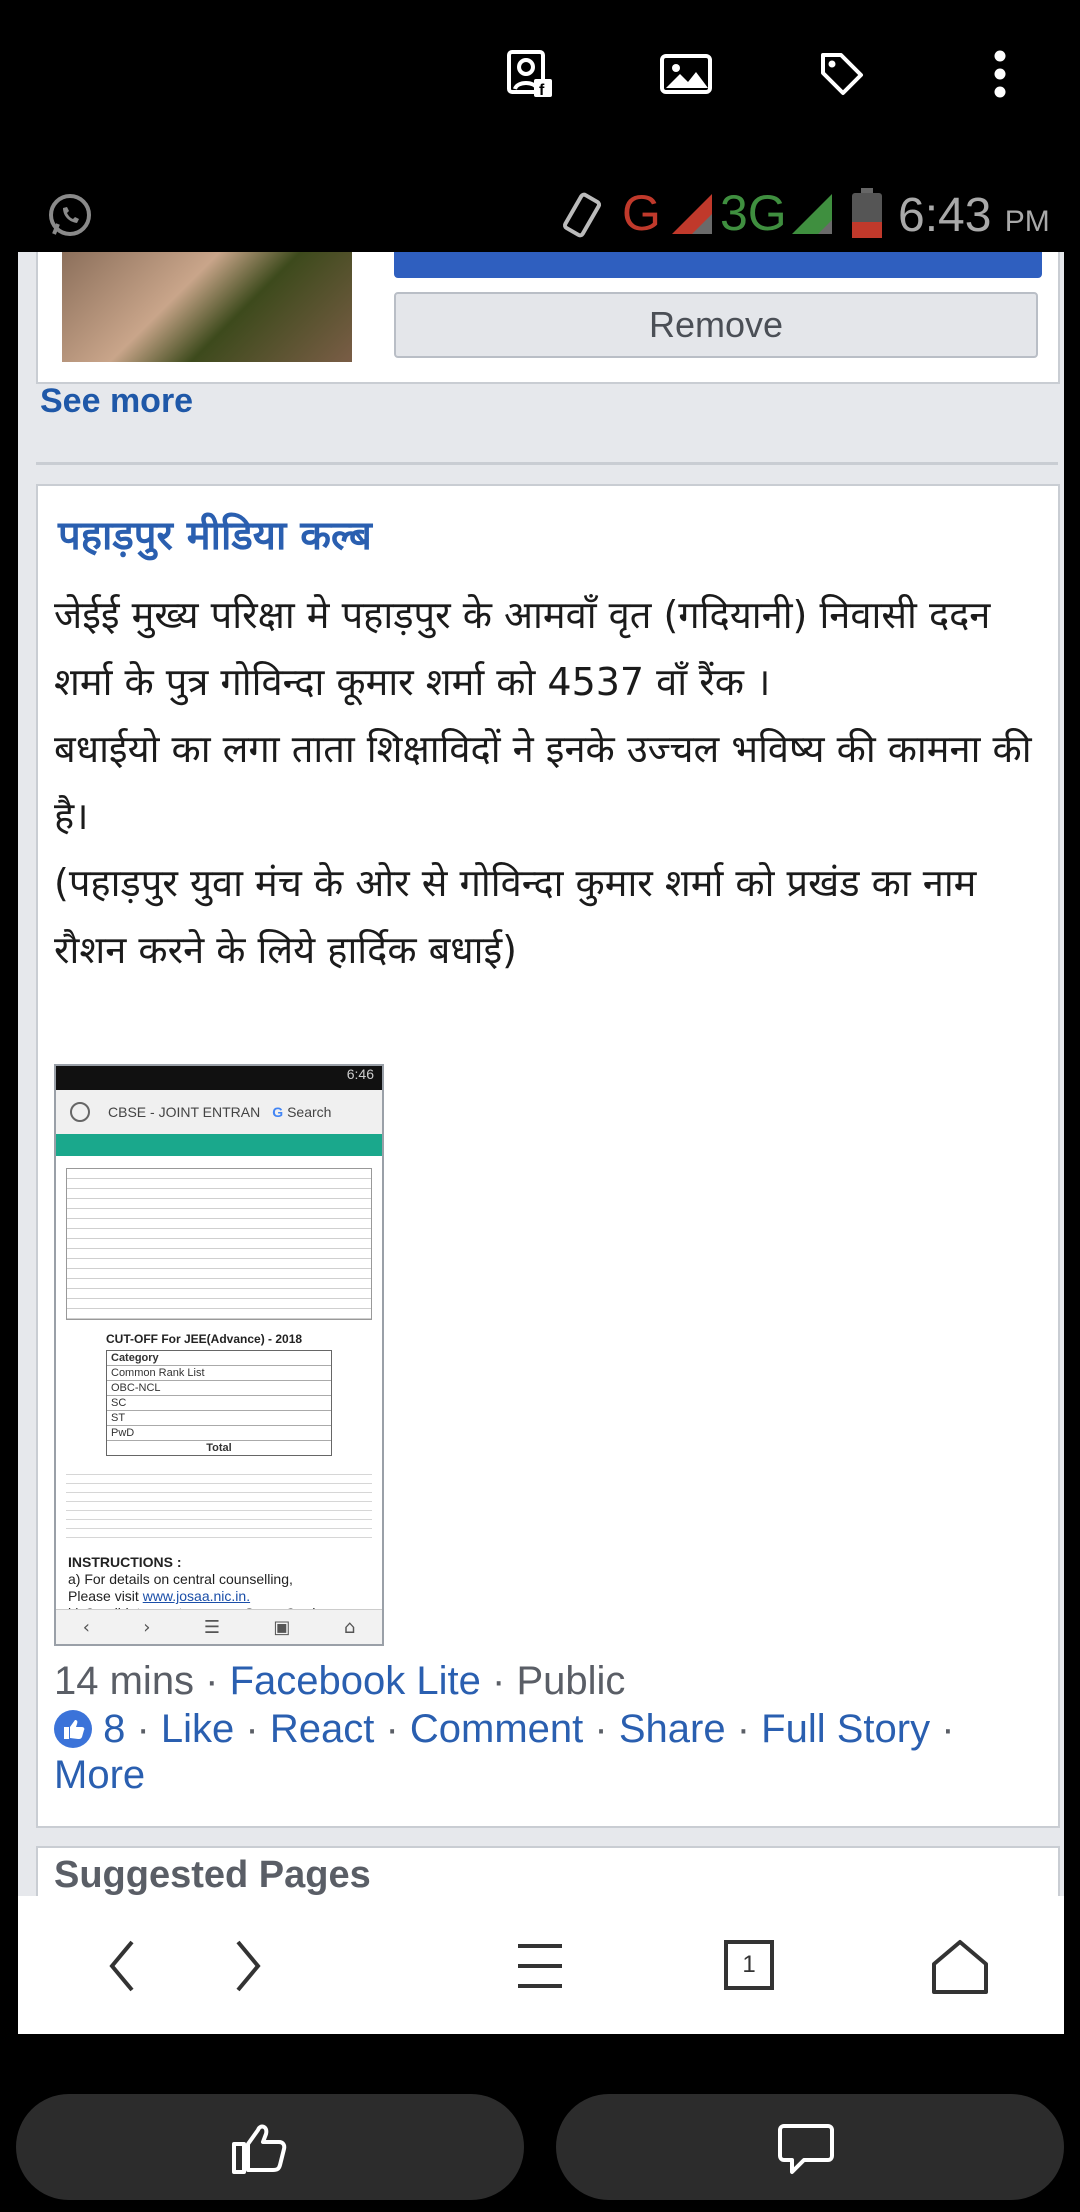 The width and height of the screenshot is (1080, 2212). Describe the element at coordinates (125, 1562) in the screenshot. I see `instructions-title: INSTRUCTIONS :` at that location.